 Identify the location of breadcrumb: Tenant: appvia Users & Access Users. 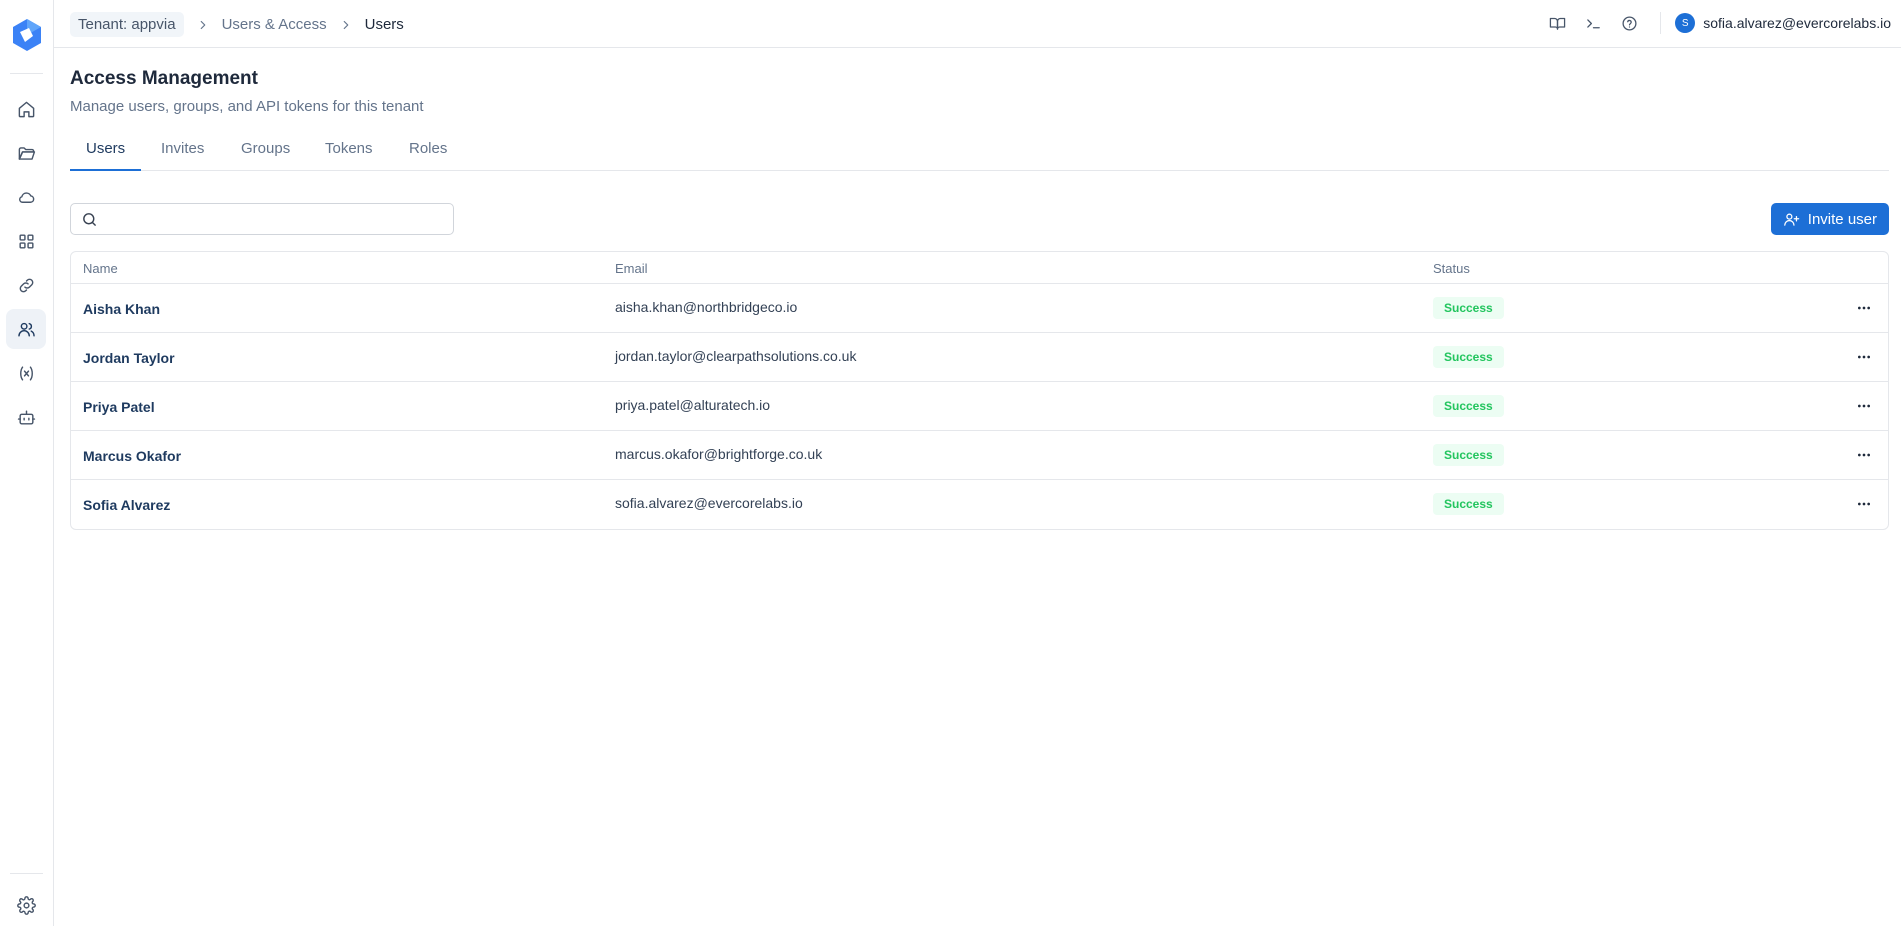
(237, 24).